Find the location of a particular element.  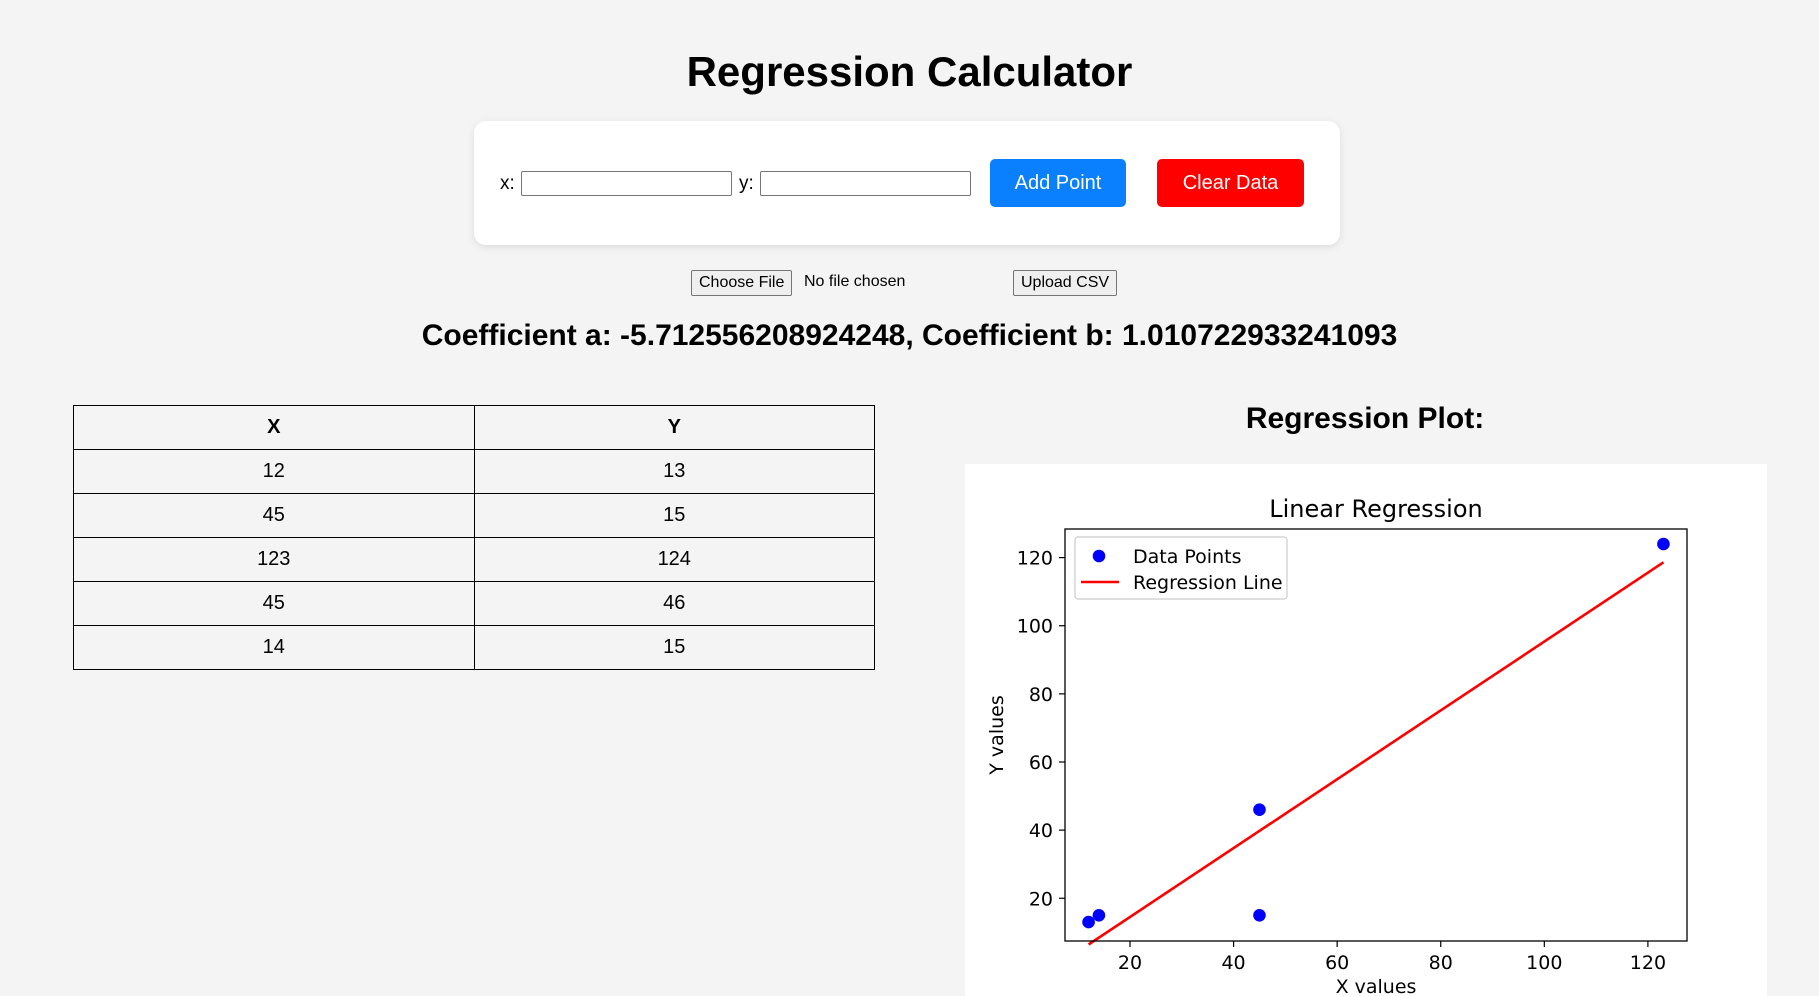

x-tick-label: 80 is located at coordinates (1441, 963).